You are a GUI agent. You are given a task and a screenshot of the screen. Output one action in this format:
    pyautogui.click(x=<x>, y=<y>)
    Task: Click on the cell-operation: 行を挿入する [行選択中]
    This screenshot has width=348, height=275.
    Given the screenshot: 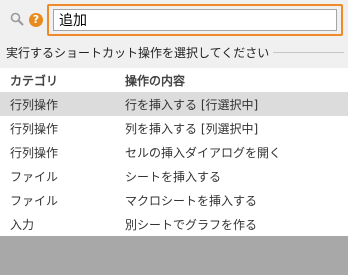 What is the action you would take?
    pyautogui.click(x=192, y=105)
    